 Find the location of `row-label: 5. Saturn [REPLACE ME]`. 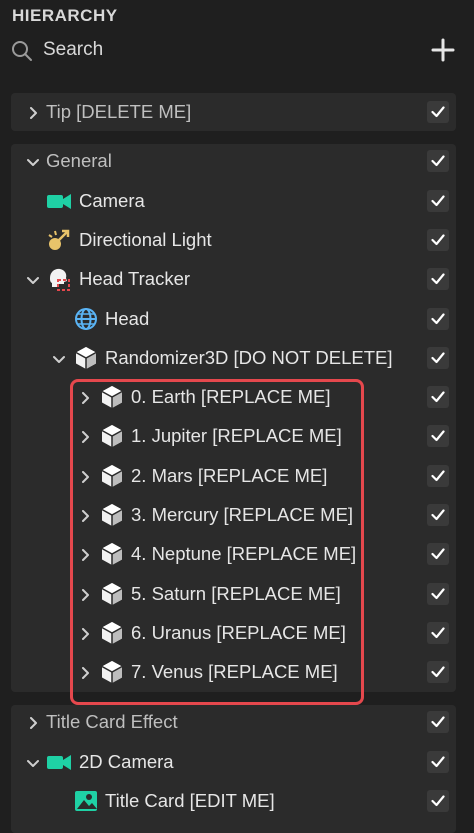

row-label: 5. Saturn [REPLACE ME] is located at coordinates (236, 593).